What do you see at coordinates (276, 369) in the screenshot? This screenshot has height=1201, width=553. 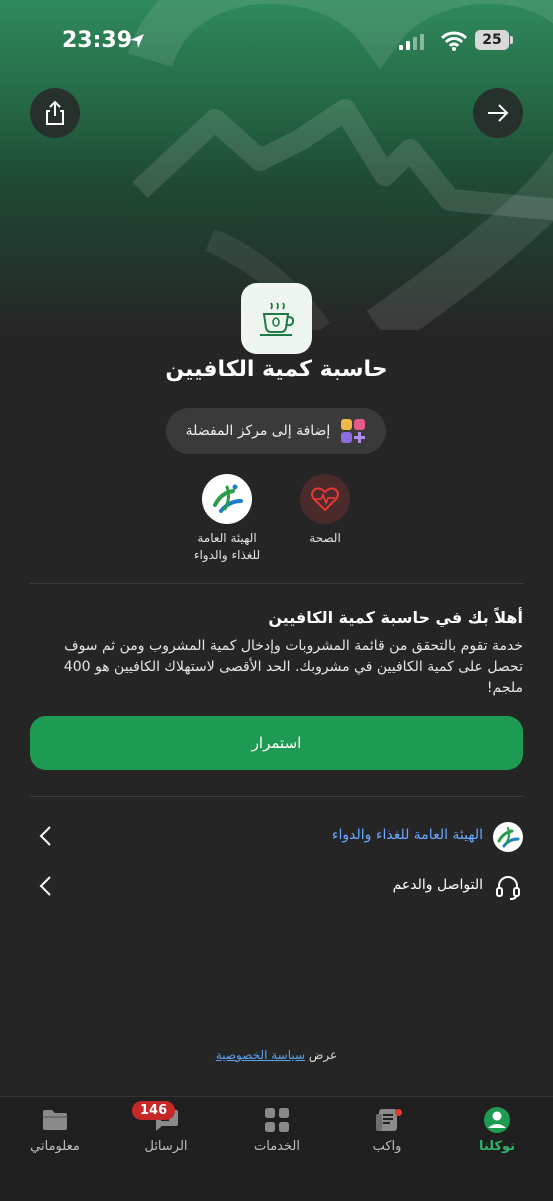 I see `page-title: حاسبة كمية الكافيين` at bounding box center [276, 369].